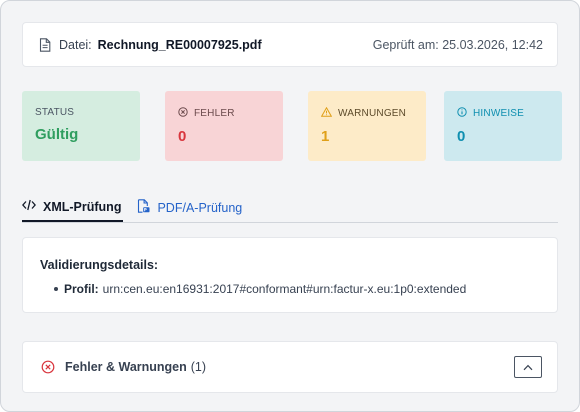 This screenshot has height=412, width=580. What do you see at coordinates (55, 112) in the screenshot?
I see `status-label: STATUS` at bounding box center [55, 112].